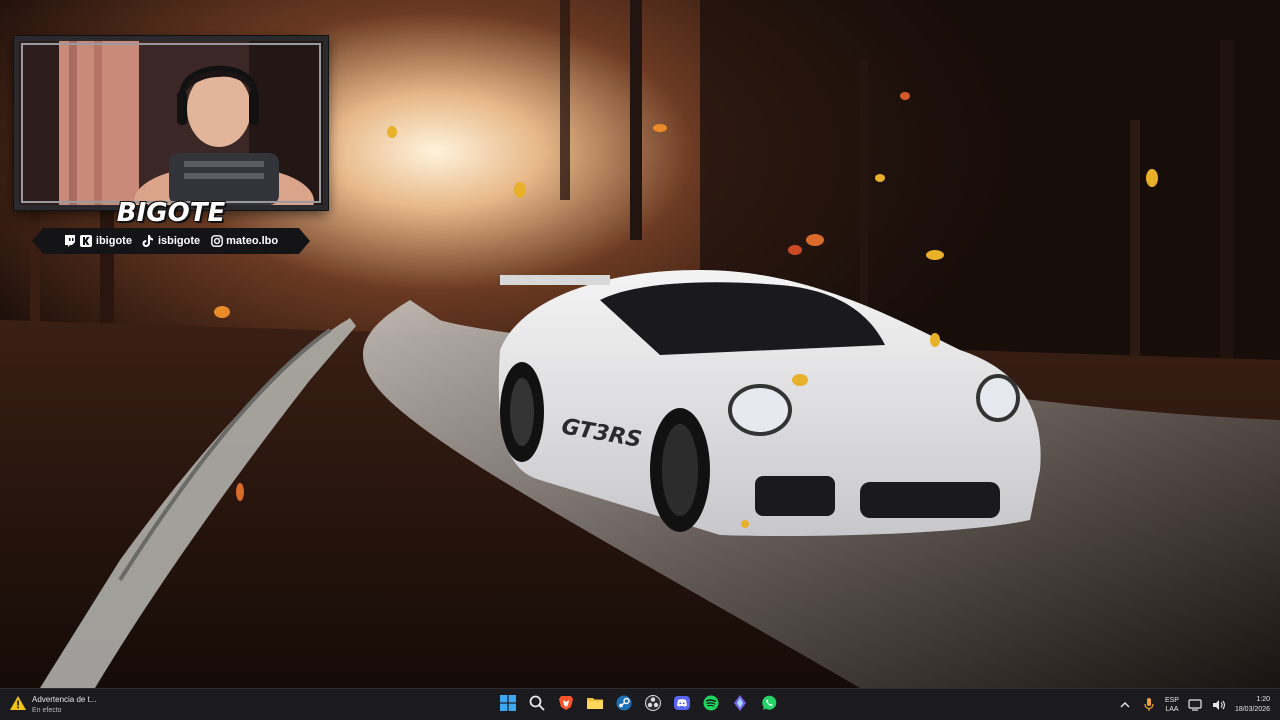 This screenshot has width=1280, height=720. I want to click on keyboard-layout: LAA, so click(1172, 709).